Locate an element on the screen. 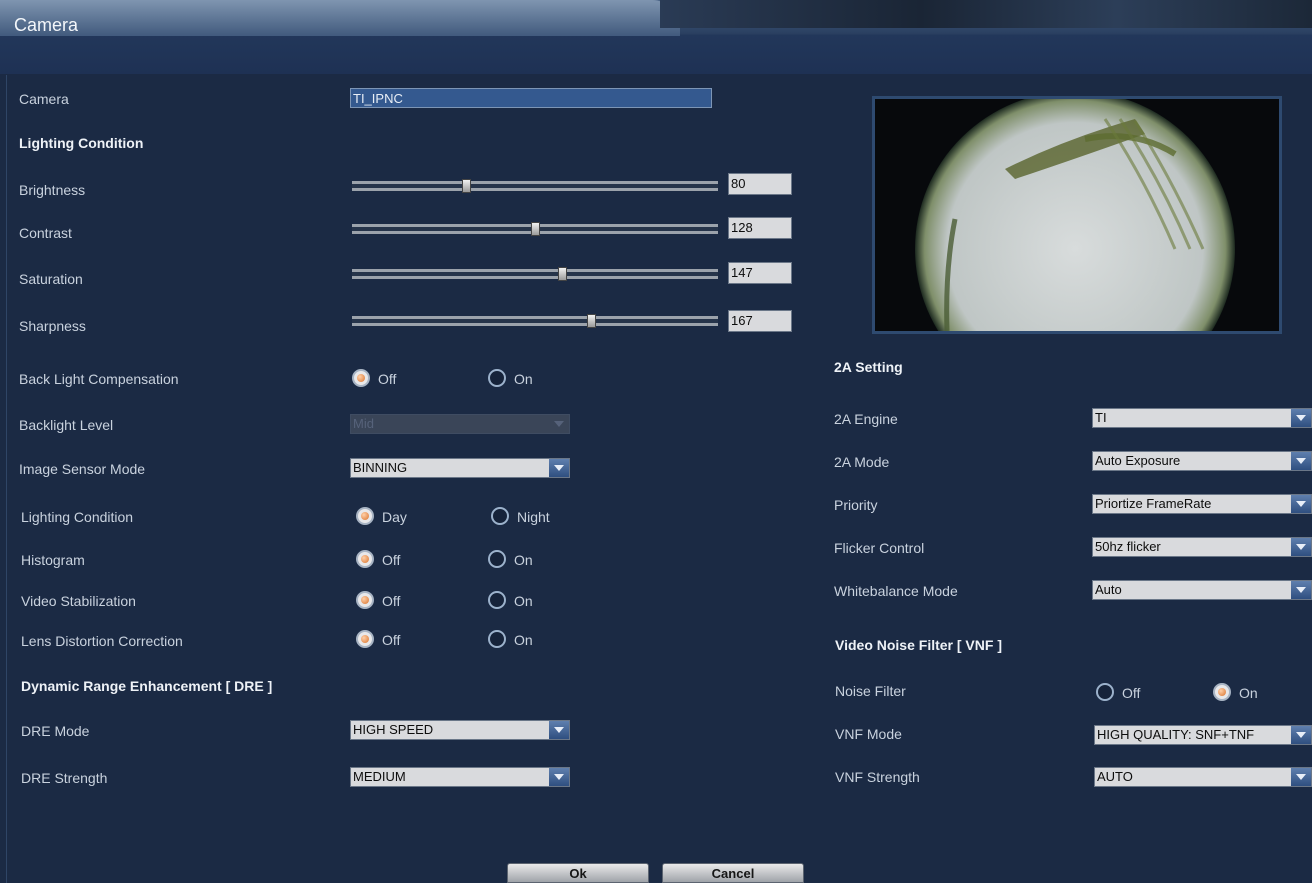  window-title: Camera is located at coordinates (46, 25).